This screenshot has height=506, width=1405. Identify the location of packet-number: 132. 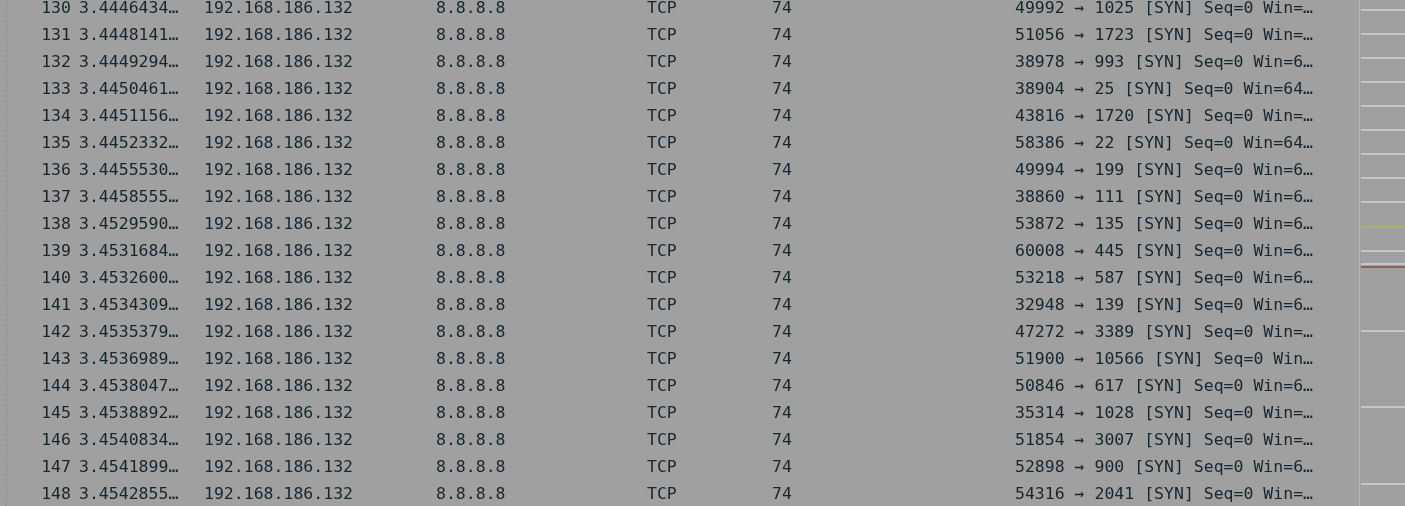
(56, 62).